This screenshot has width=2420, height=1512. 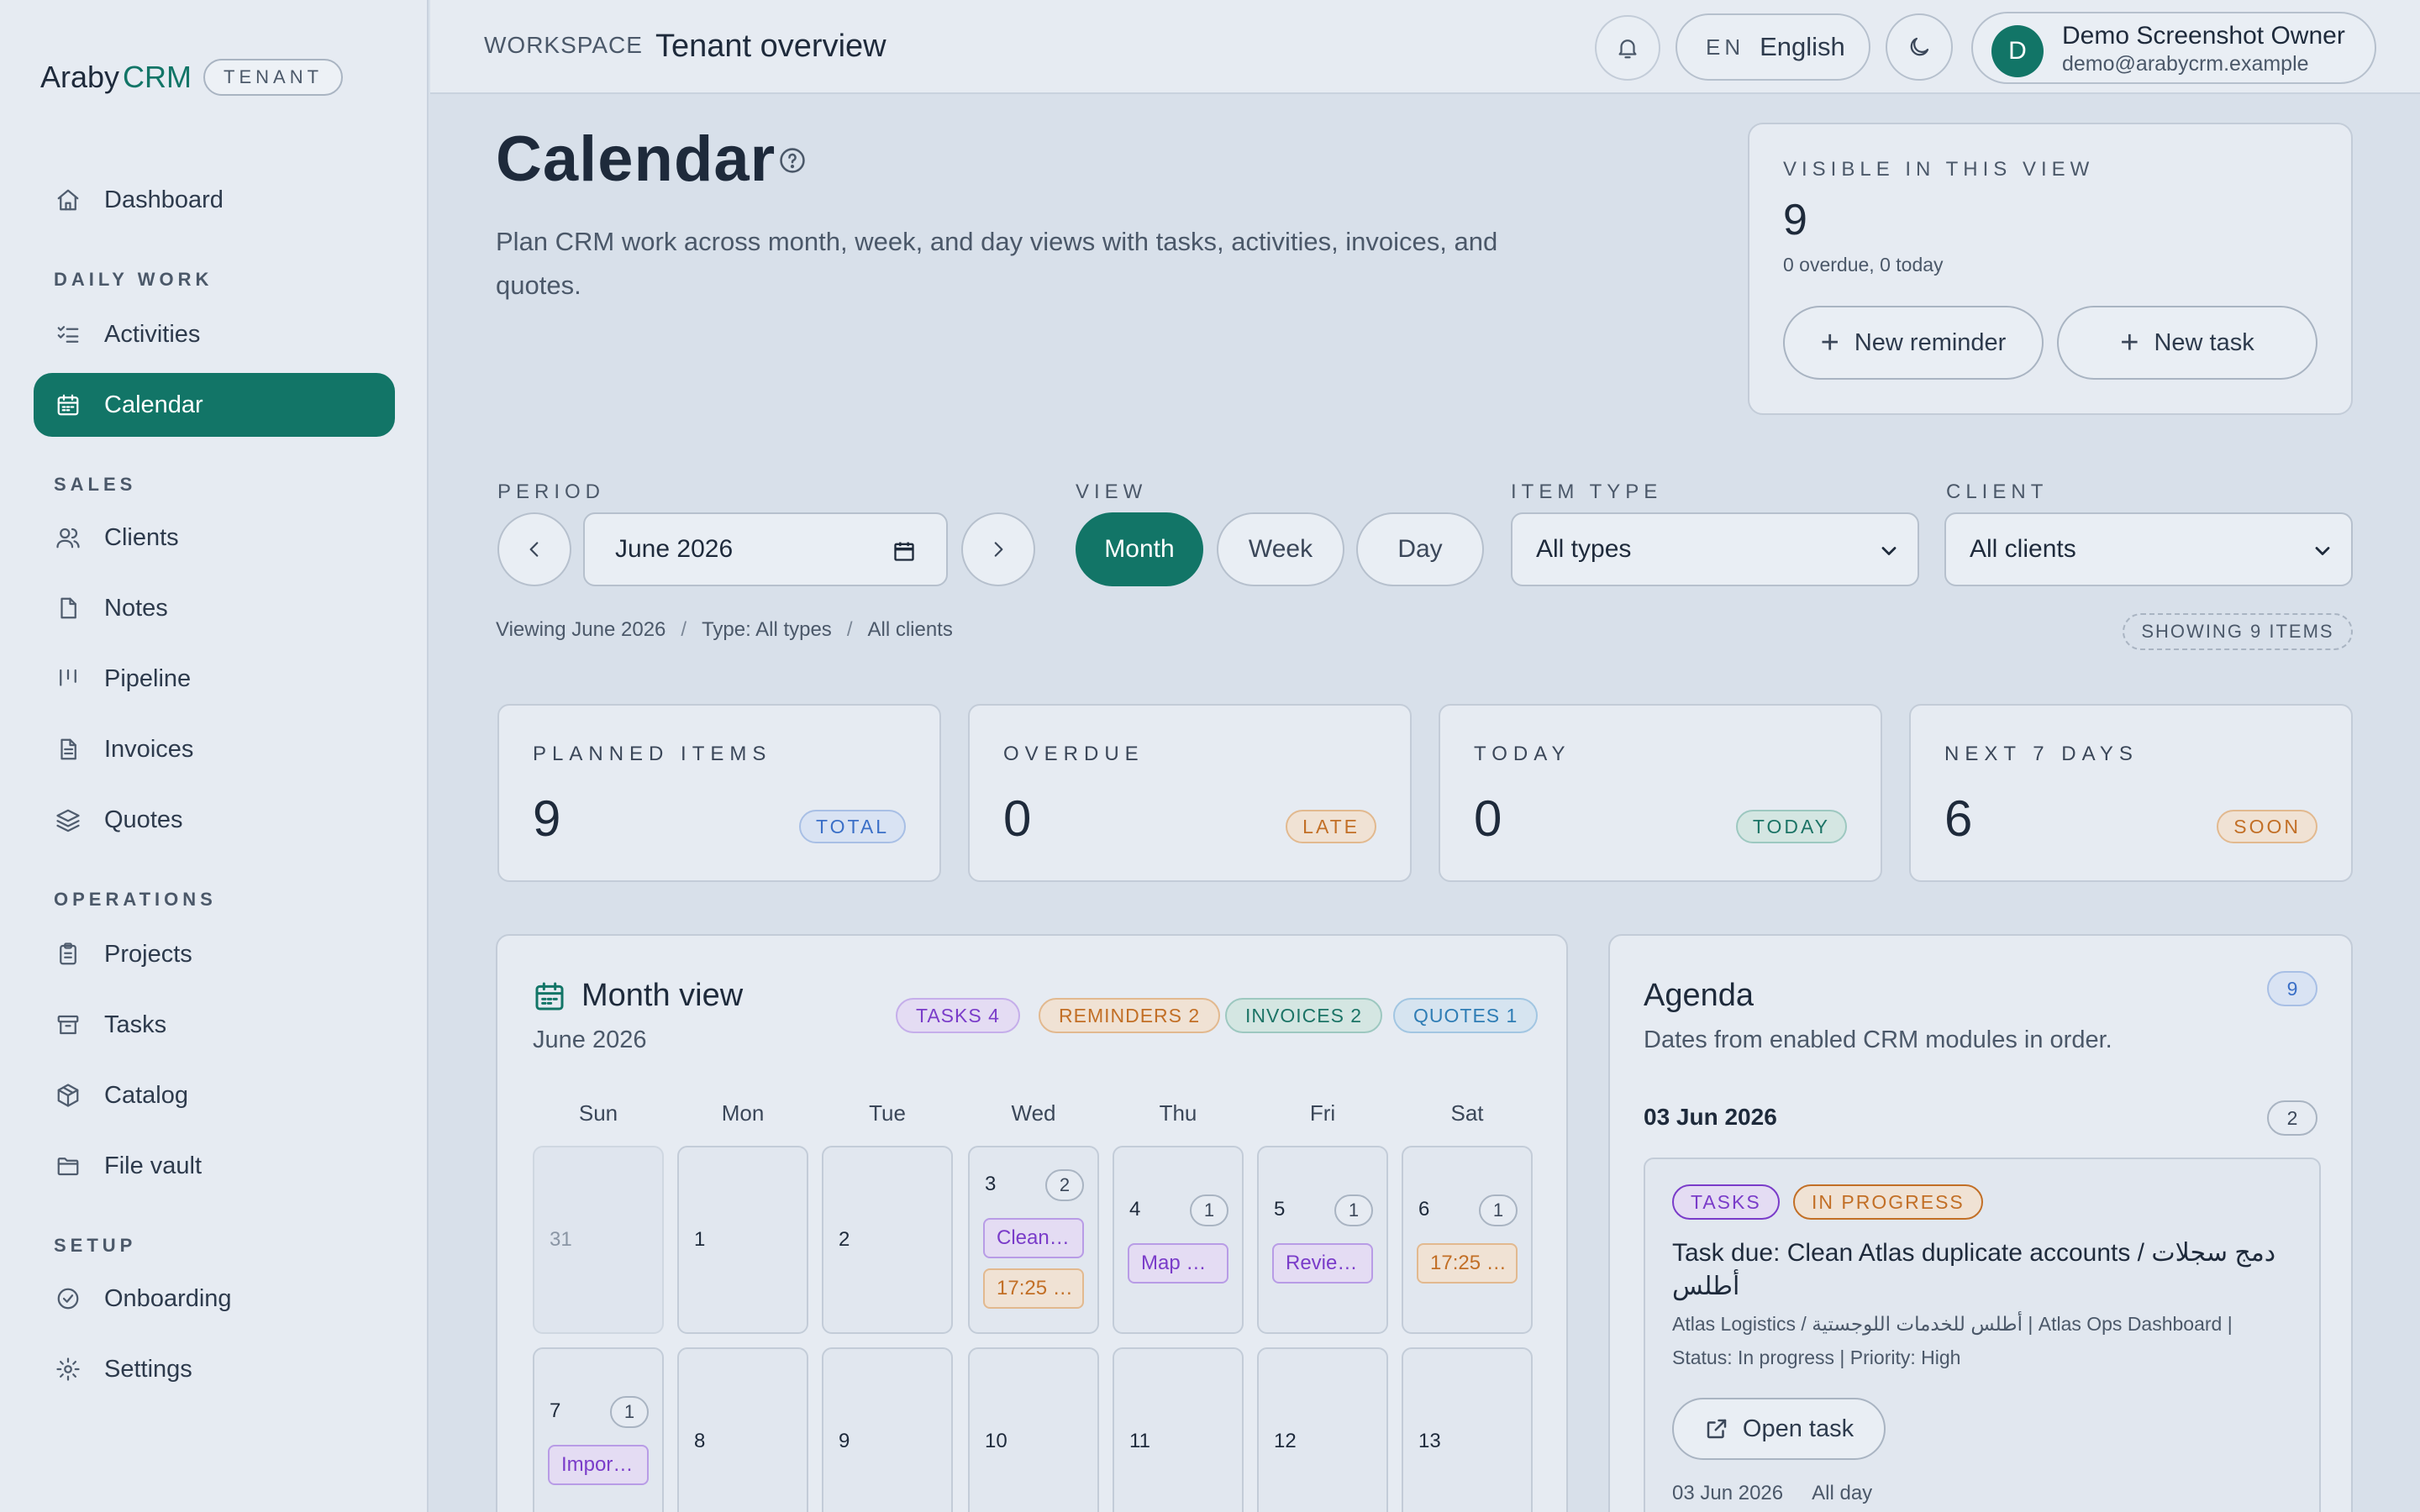 What do you see at coordinates (770, 46) in the screenshot?
I see `workspace-title: Tenant overview` at bounding box center [770, 46].